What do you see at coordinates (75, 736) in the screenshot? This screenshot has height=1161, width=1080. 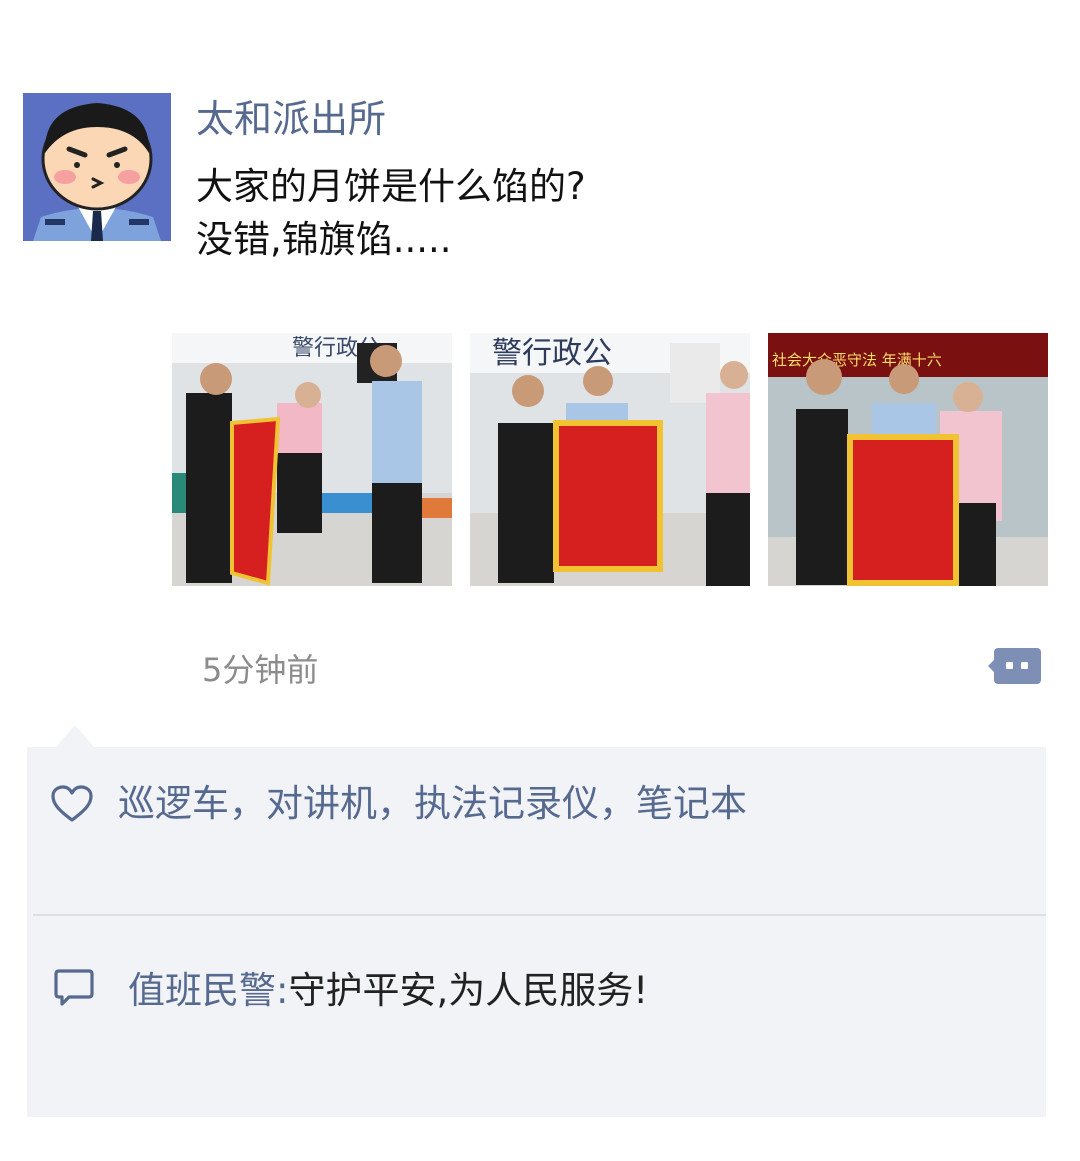 I see `comment-panel-arrow` at bounding box center [75, 736].